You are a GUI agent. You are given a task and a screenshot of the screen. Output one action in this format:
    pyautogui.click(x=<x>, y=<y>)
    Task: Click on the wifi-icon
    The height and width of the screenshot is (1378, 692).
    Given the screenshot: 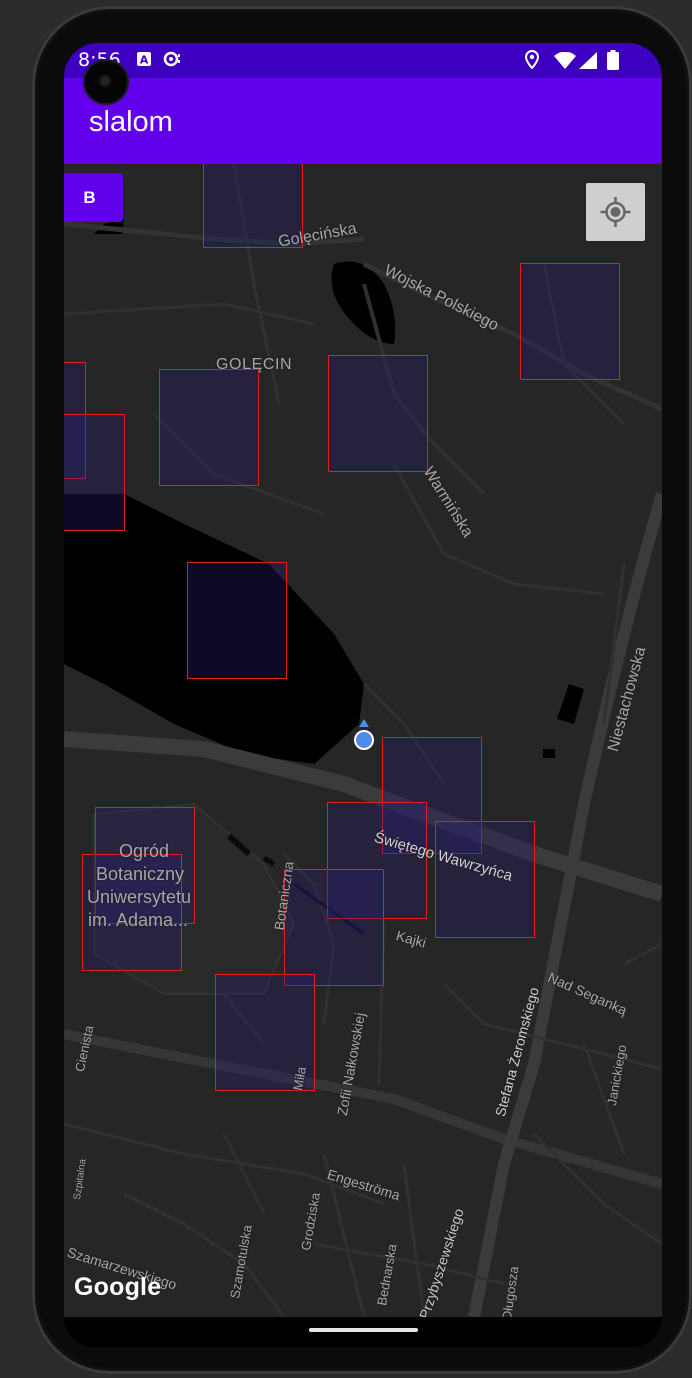 What is the action you would take?
    pyautogui.click(x=565, y=62)
    